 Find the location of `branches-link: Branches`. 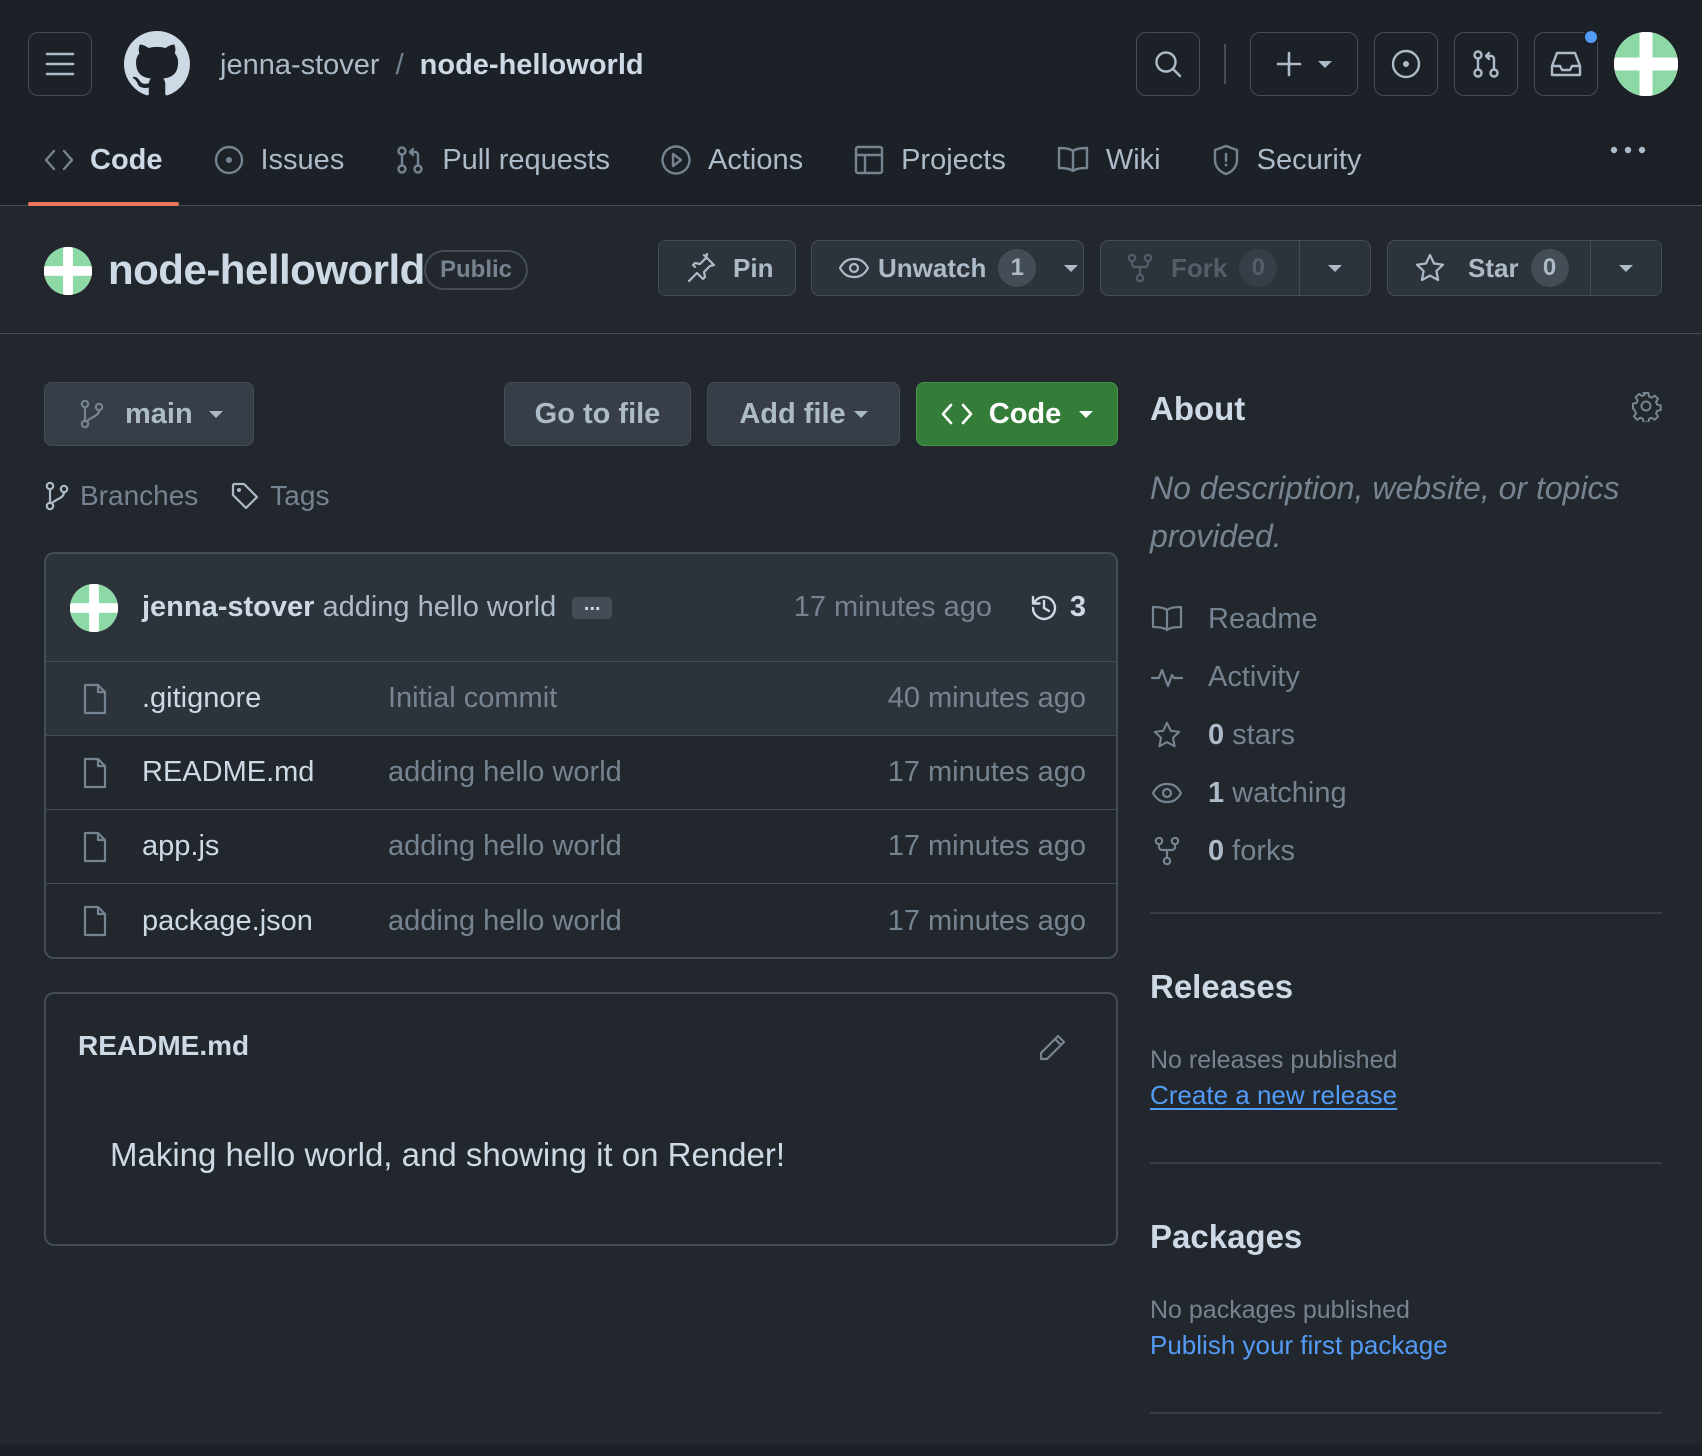

branches-link: Branches is located at coordinates (121, 496).